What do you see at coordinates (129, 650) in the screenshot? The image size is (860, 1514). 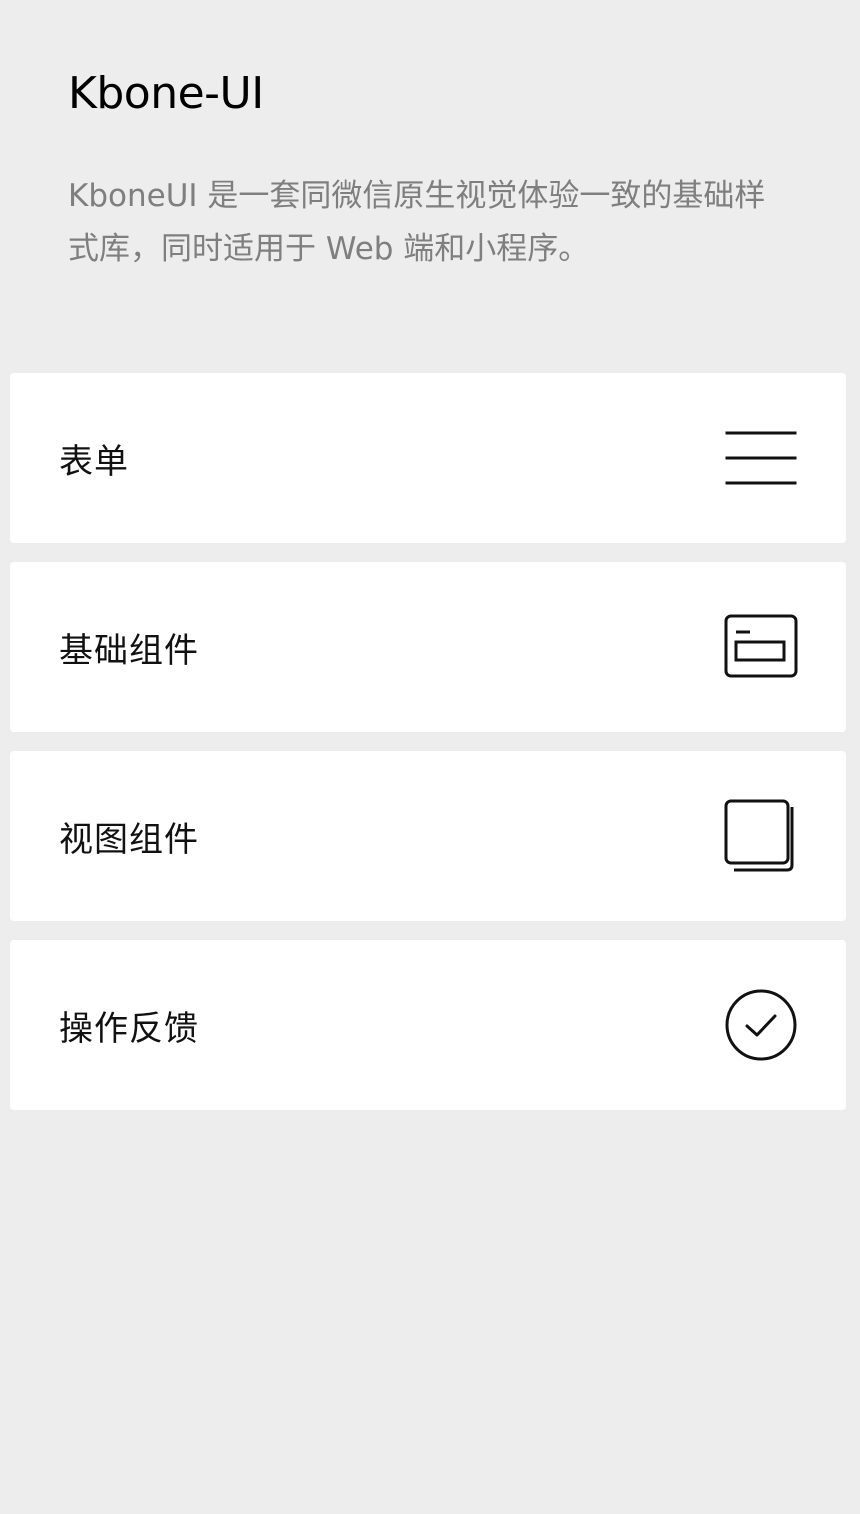 I see `menu-item-label: 基础组件` at bounding box center [129, 650].